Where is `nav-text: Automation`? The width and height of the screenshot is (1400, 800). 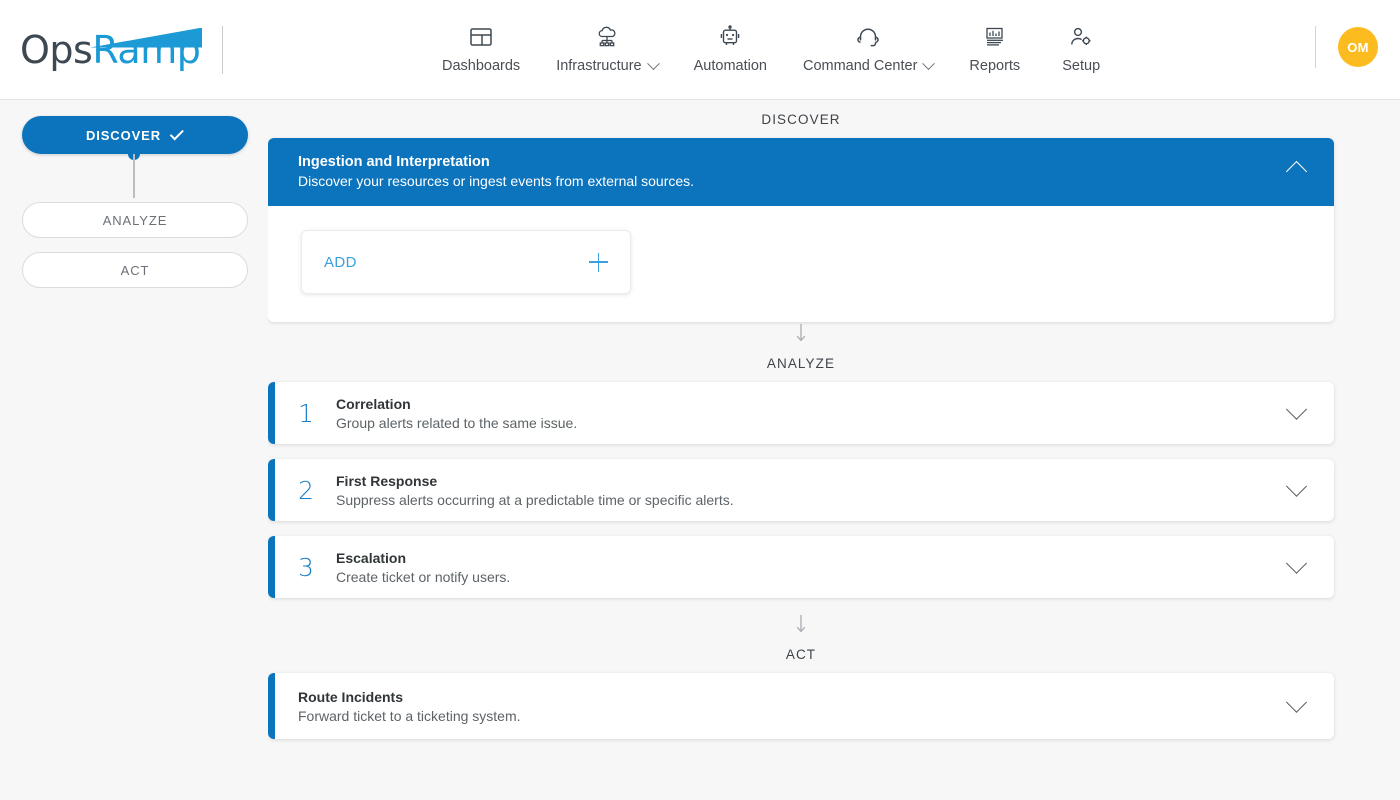 nav-text: Automation is located at coordinates (730, 66).